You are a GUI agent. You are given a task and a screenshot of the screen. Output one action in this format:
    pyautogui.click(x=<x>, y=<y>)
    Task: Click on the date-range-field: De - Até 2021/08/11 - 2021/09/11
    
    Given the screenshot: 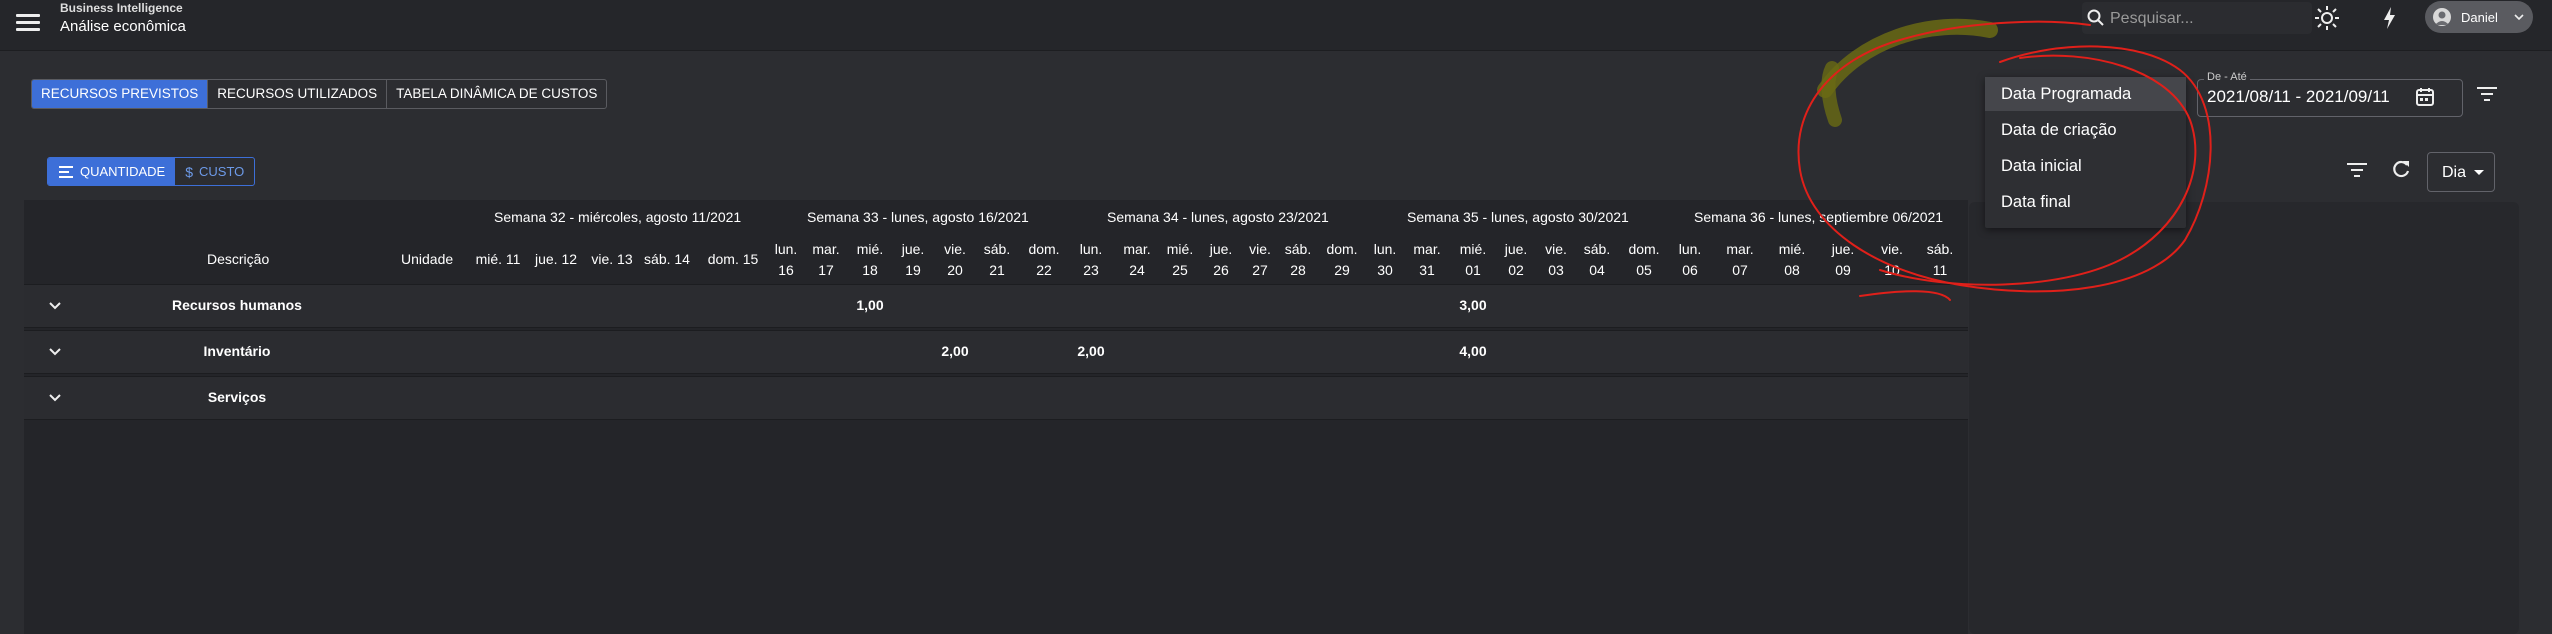 What is the action you would take?
    pyautogui.click(x=2330, y=94)
    